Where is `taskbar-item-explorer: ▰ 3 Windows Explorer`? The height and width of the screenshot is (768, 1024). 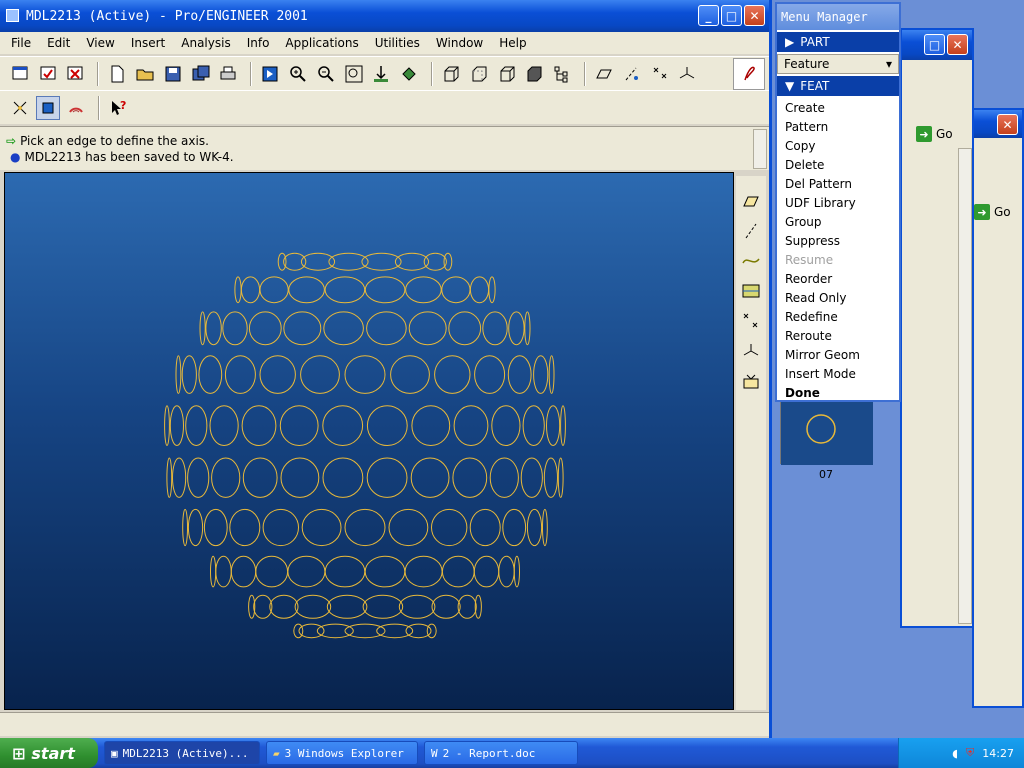 taskbar-item-explorer: ▰ 3 Windows Explorer is located at coordinates (342, 753).